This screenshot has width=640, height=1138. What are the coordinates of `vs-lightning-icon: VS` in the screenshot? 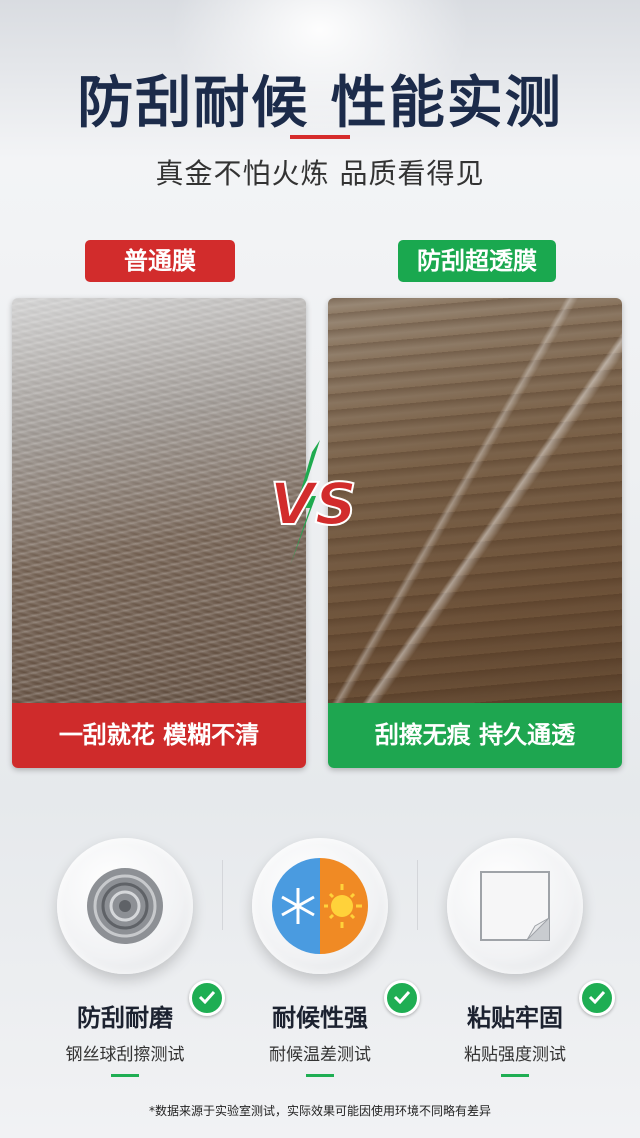 It's located at (317, 503).